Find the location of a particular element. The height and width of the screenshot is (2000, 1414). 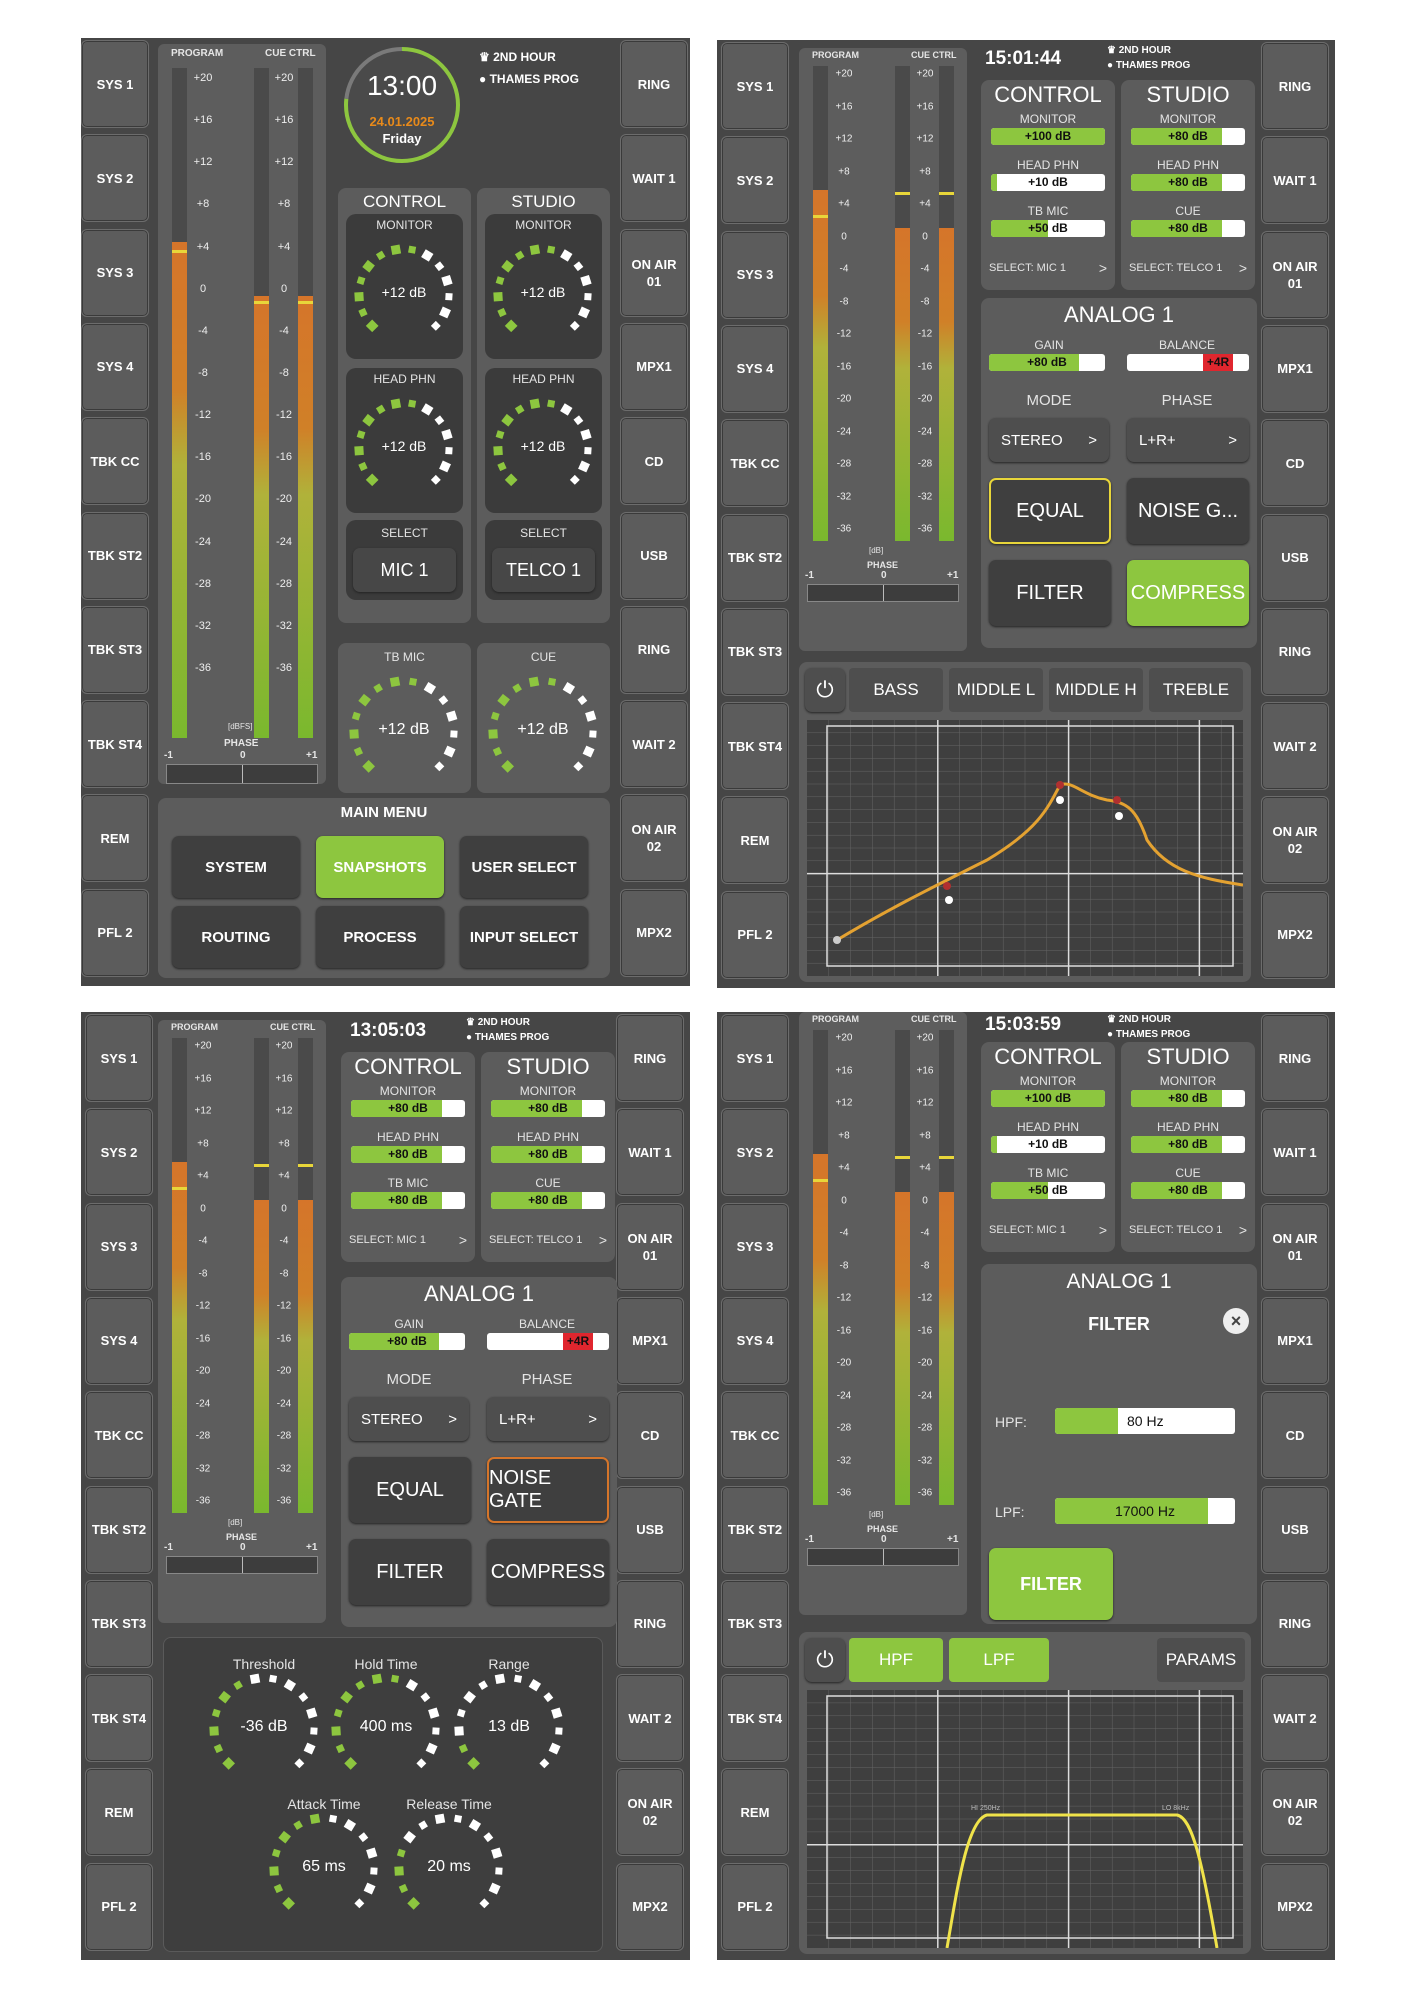

hpf-slider: 80 Hz is located at coordinates (1145, 1421).